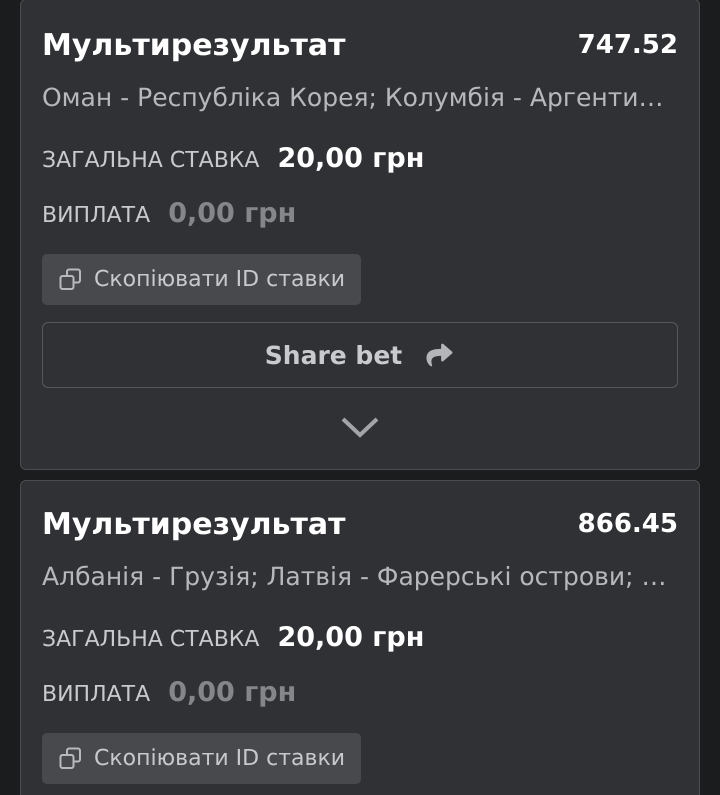 Image resolution: width=720 pixels, height=795 pixels. I want to click on bet-odds: 747.52, so click(628, 45).